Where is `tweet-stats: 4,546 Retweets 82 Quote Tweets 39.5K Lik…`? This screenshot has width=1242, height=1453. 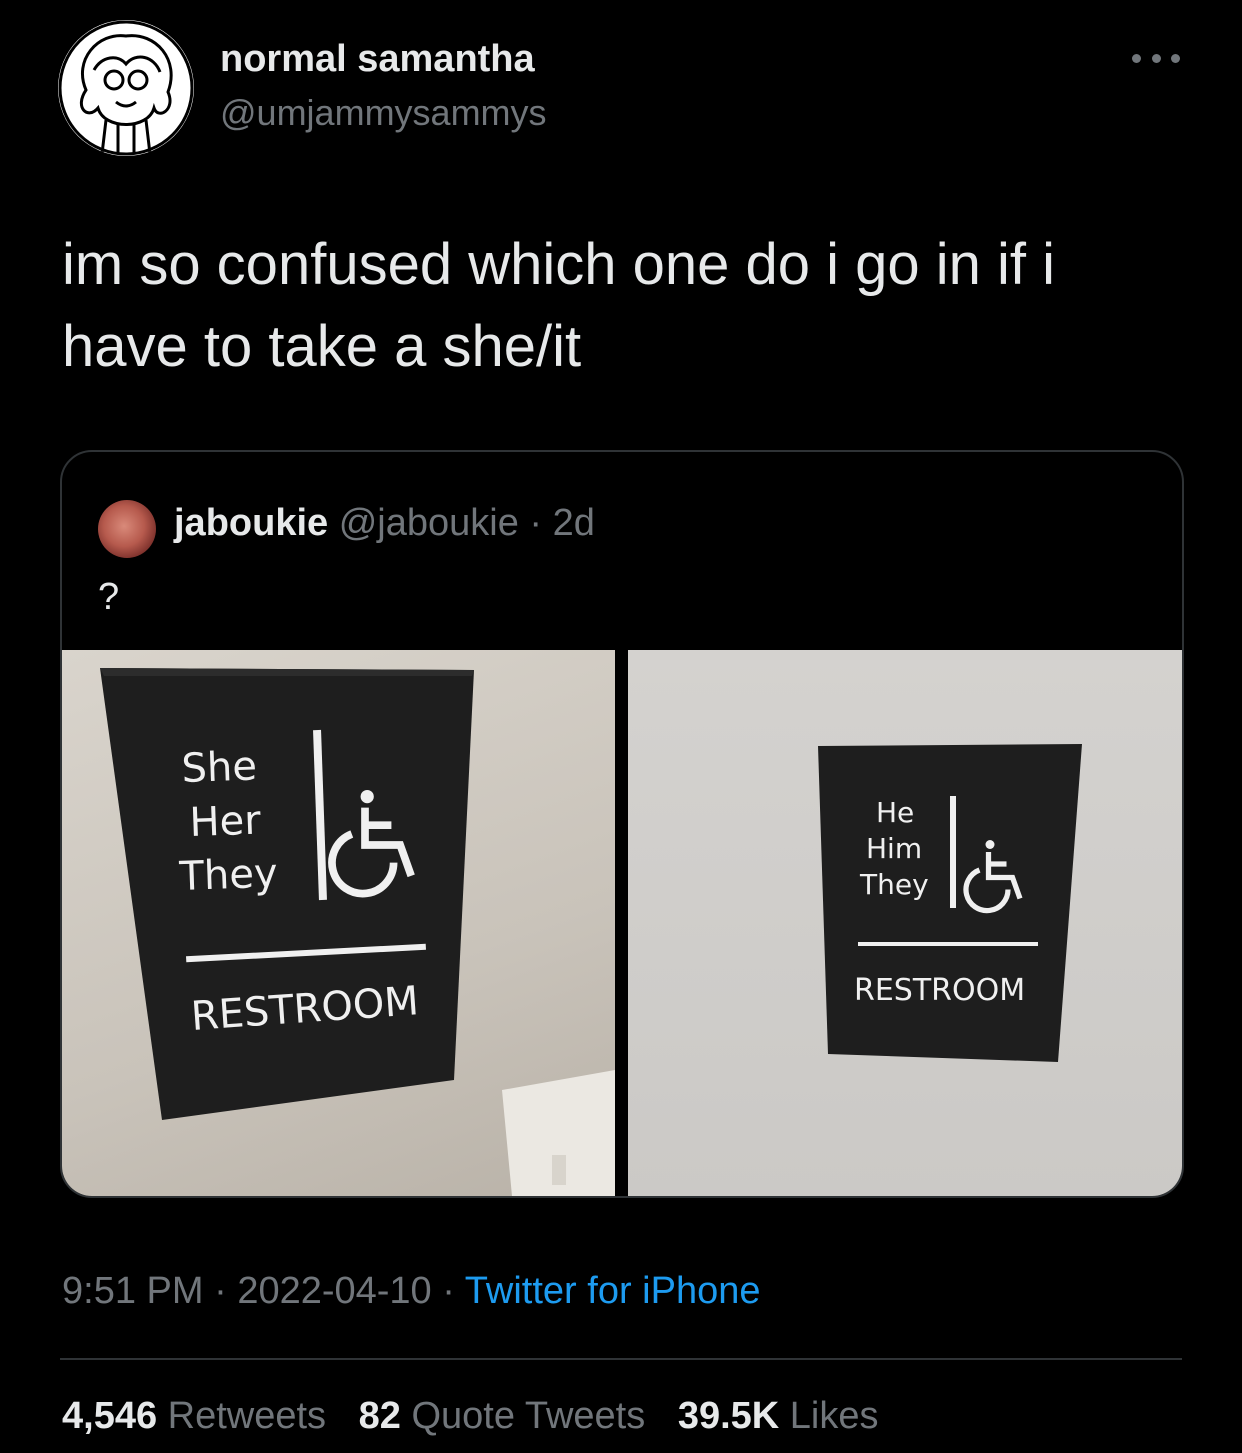
tweet-stats: 4,546 Retweets 82 Quote Tweets 39.5K Lik… is located at coordinates (481, 1416).